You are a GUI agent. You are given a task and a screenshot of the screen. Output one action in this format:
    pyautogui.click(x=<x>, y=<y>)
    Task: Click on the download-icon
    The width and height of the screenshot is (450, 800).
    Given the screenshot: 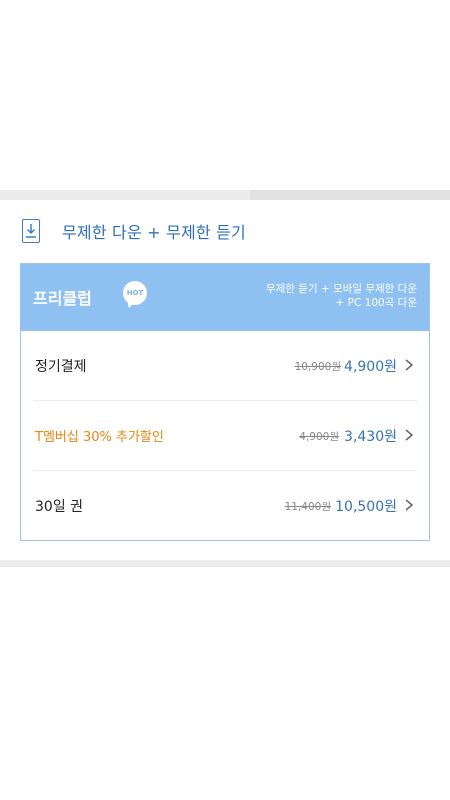 What is the action you would take?
    pyautogui.click(x=31, y=231)
    